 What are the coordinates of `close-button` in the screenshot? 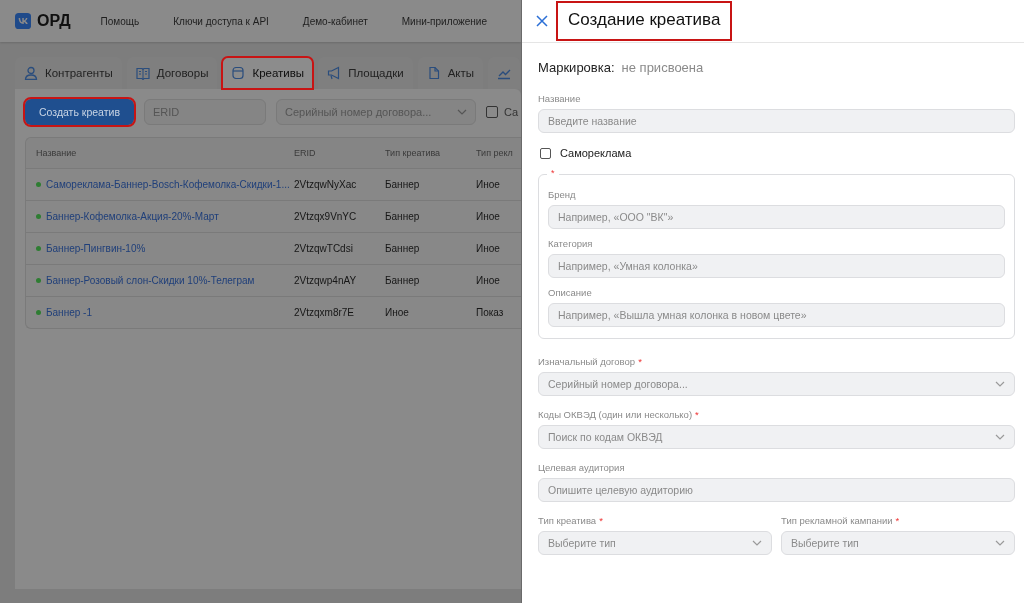 It's located at (542, 21).